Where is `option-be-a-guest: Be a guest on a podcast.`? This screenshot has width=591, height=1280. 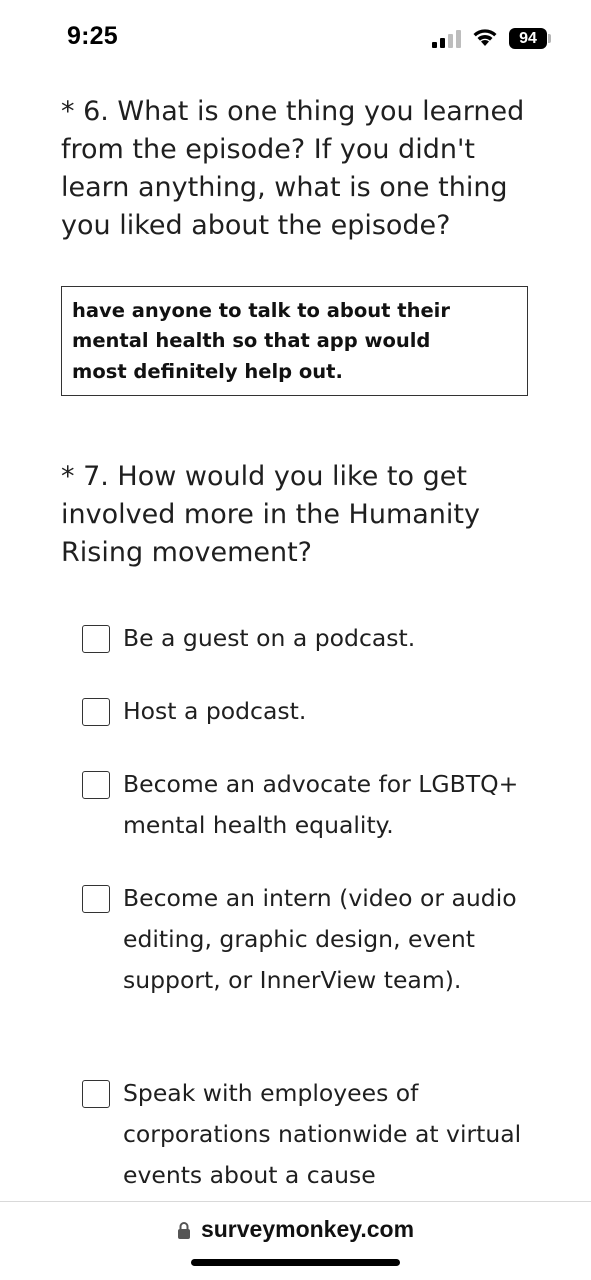 option-be-a-guest: Be a guest on a podcast. is located at coordinates (307, 640).